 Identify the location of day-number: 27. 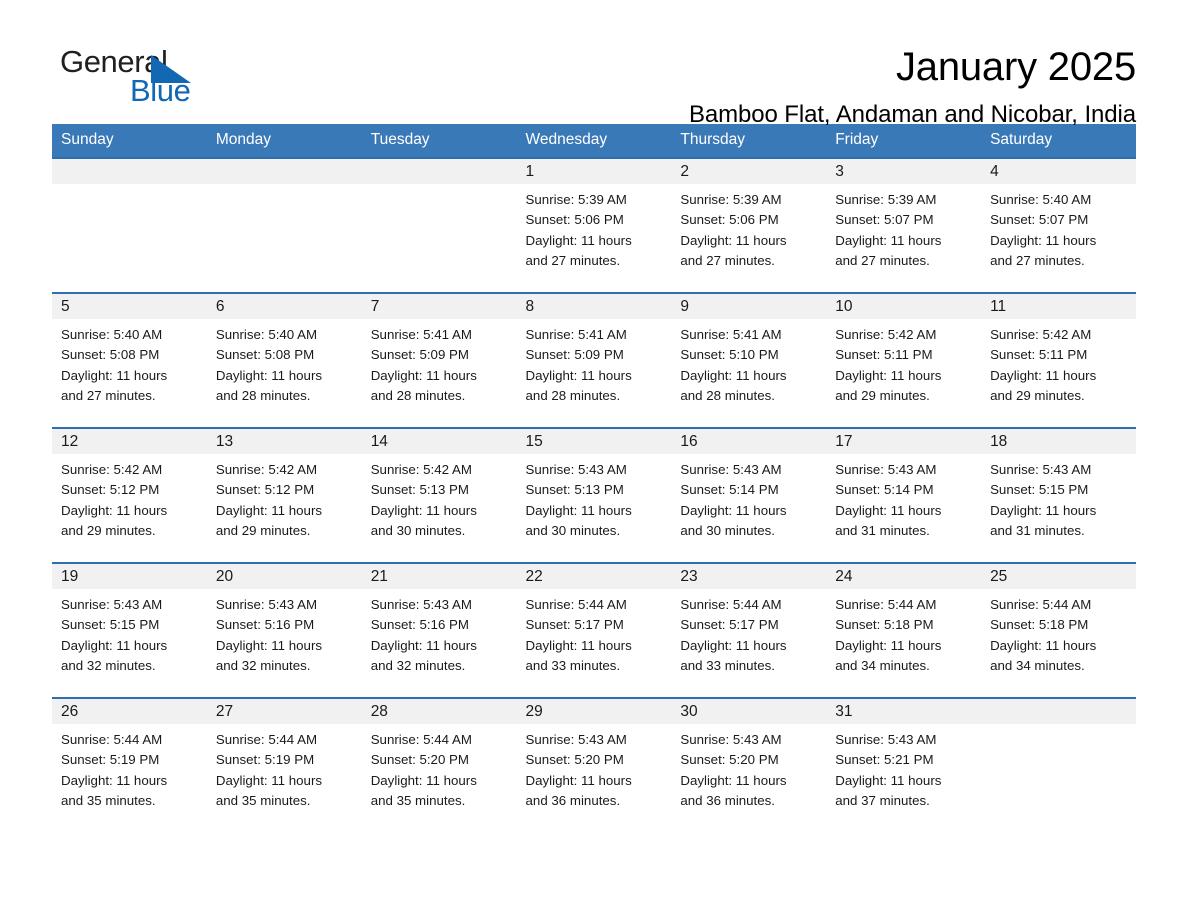
(284, 711).